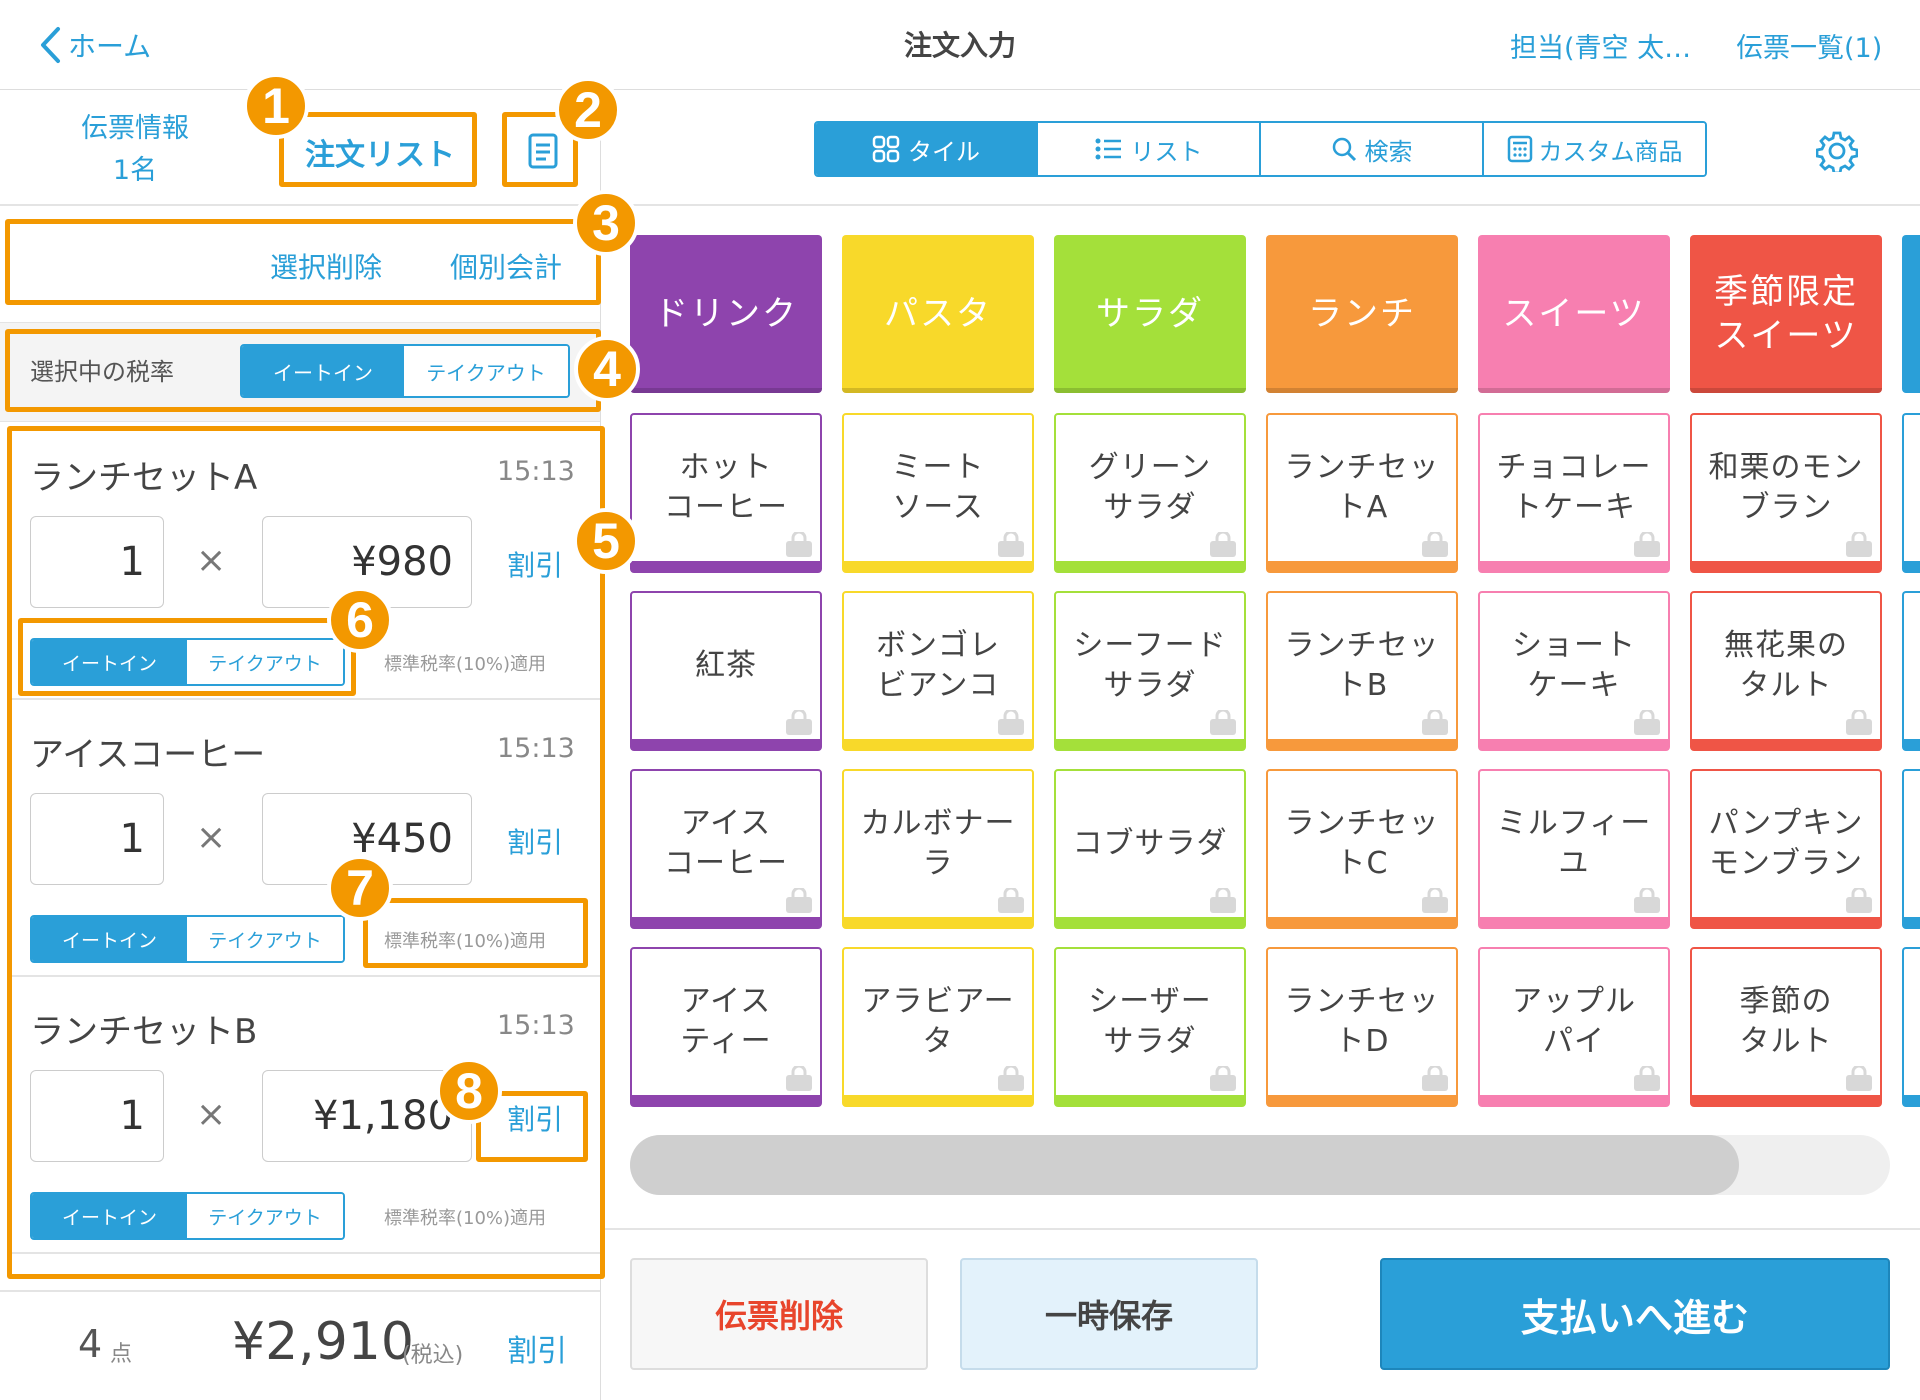 The width and height of the screenshot is (1920, 1400). I want to click on product-tile: ホット コーヒー, so click(726, 493).